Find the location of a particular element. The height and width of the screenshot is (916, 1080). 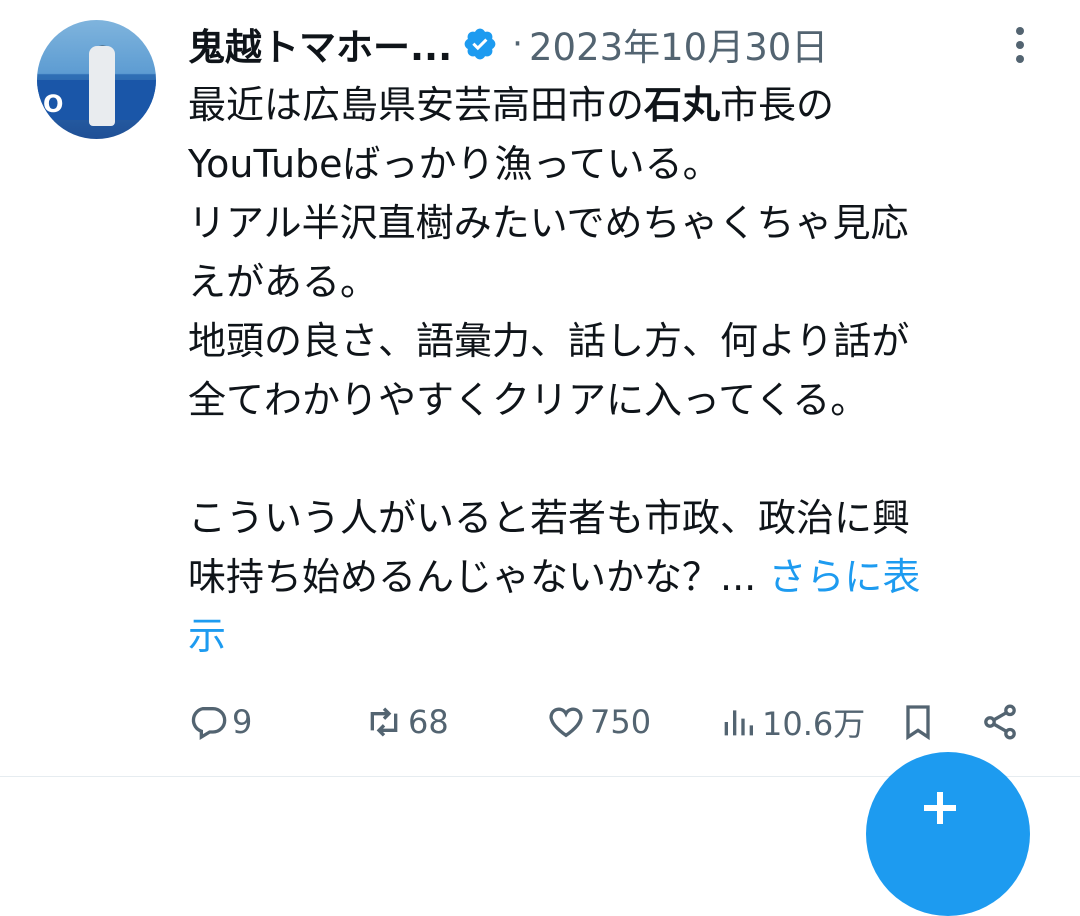

heart-icon is located at coordinates (566, 722).